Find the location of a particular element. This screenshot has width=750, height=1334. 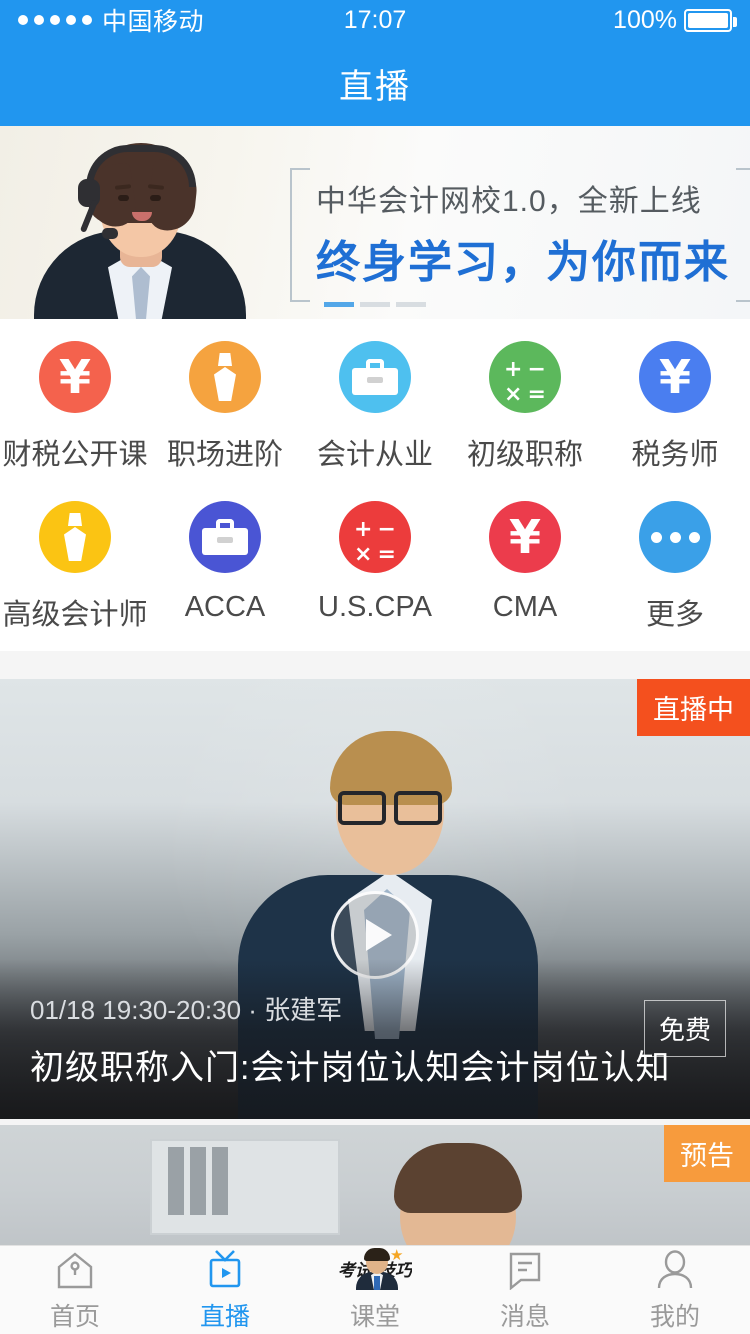

category-row-2: 高级会计师 ACCA + − × = U.S.CPA ¥ CMA 更多 is located at coordinates (375, 567).